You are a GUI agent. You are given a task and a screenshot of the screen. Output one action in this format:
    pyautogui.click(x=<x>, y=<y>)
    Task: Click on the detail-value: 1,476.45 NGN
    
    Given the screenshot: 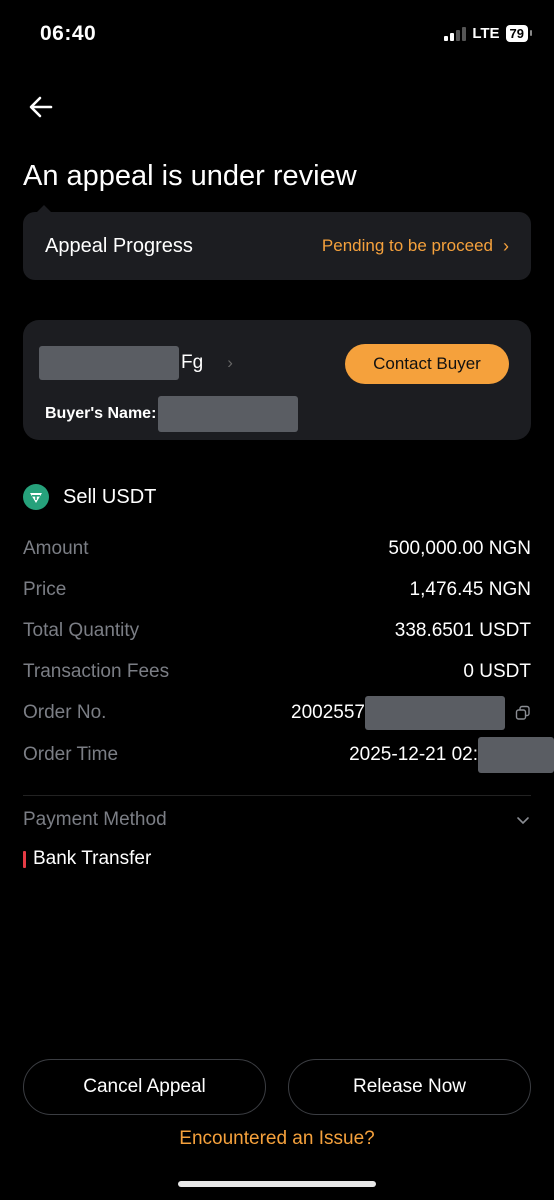 What is the action you would take?
    pyautogui.click(x=470, y=589)
    